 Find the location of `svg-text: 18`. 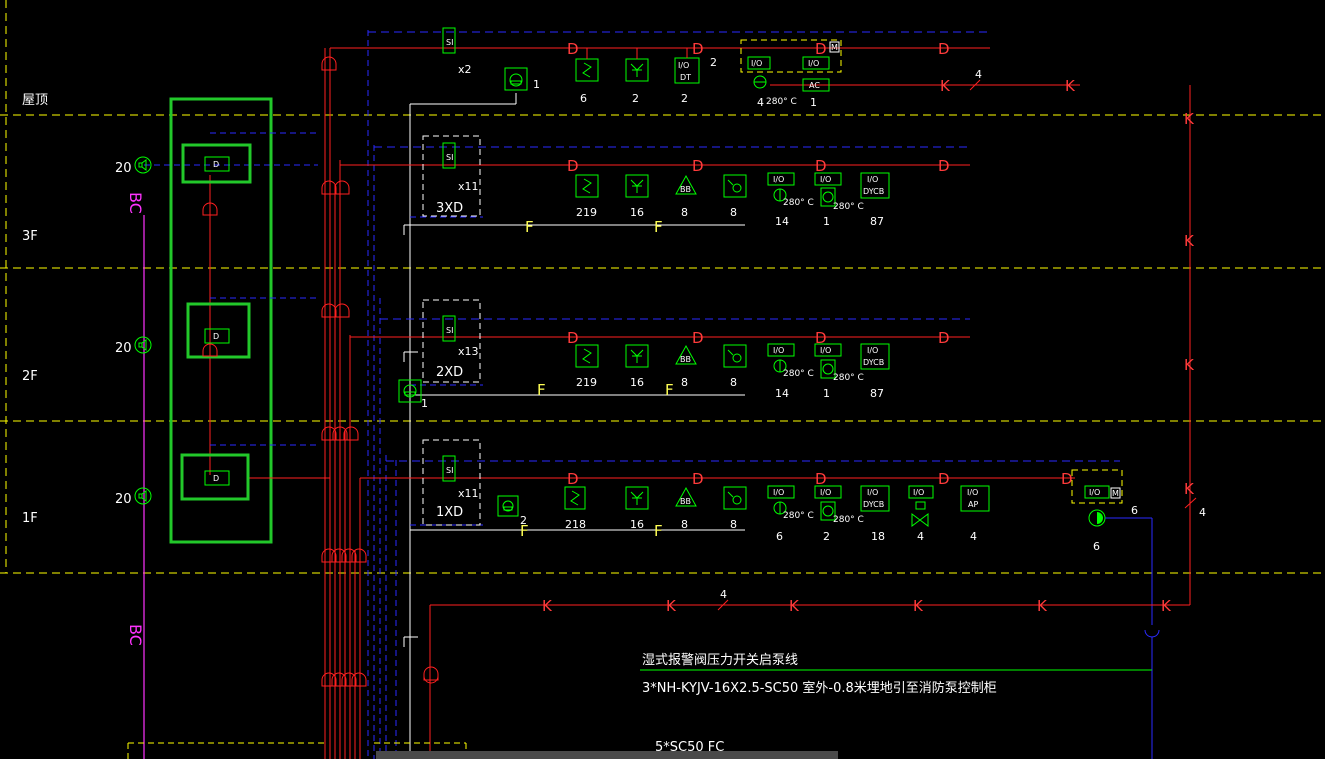

svg-text: 18 is located at coordinates (878, 536).